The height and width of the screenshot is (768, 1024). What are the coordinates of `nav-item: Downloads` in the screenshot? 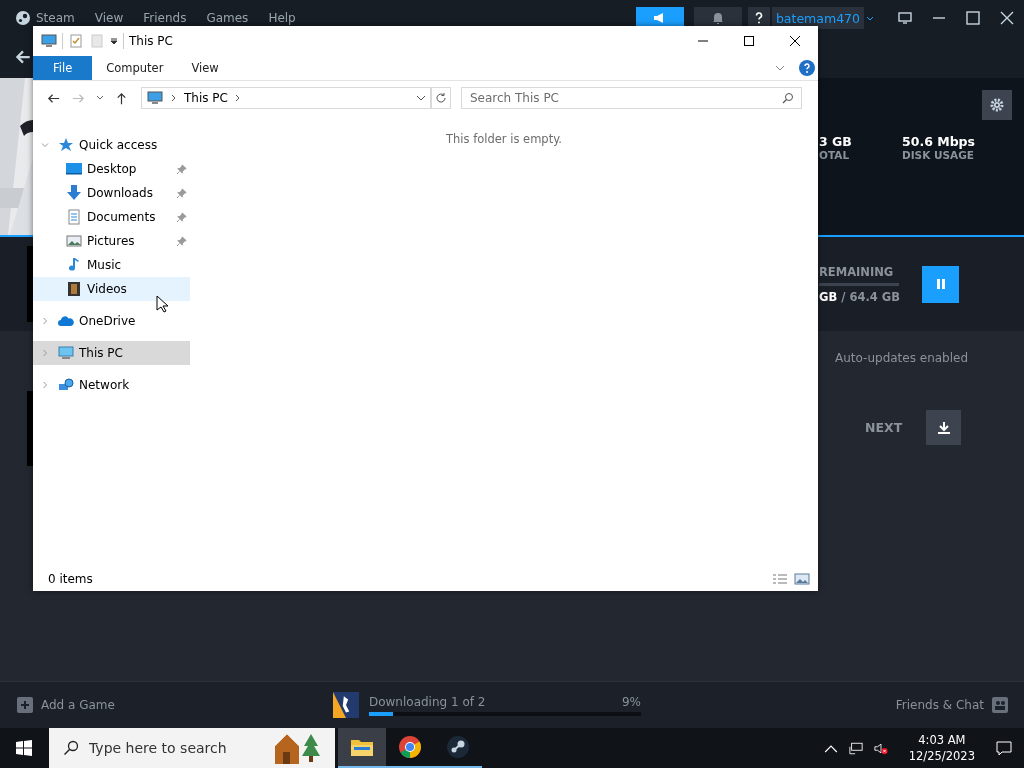 It's located at (111, 193).